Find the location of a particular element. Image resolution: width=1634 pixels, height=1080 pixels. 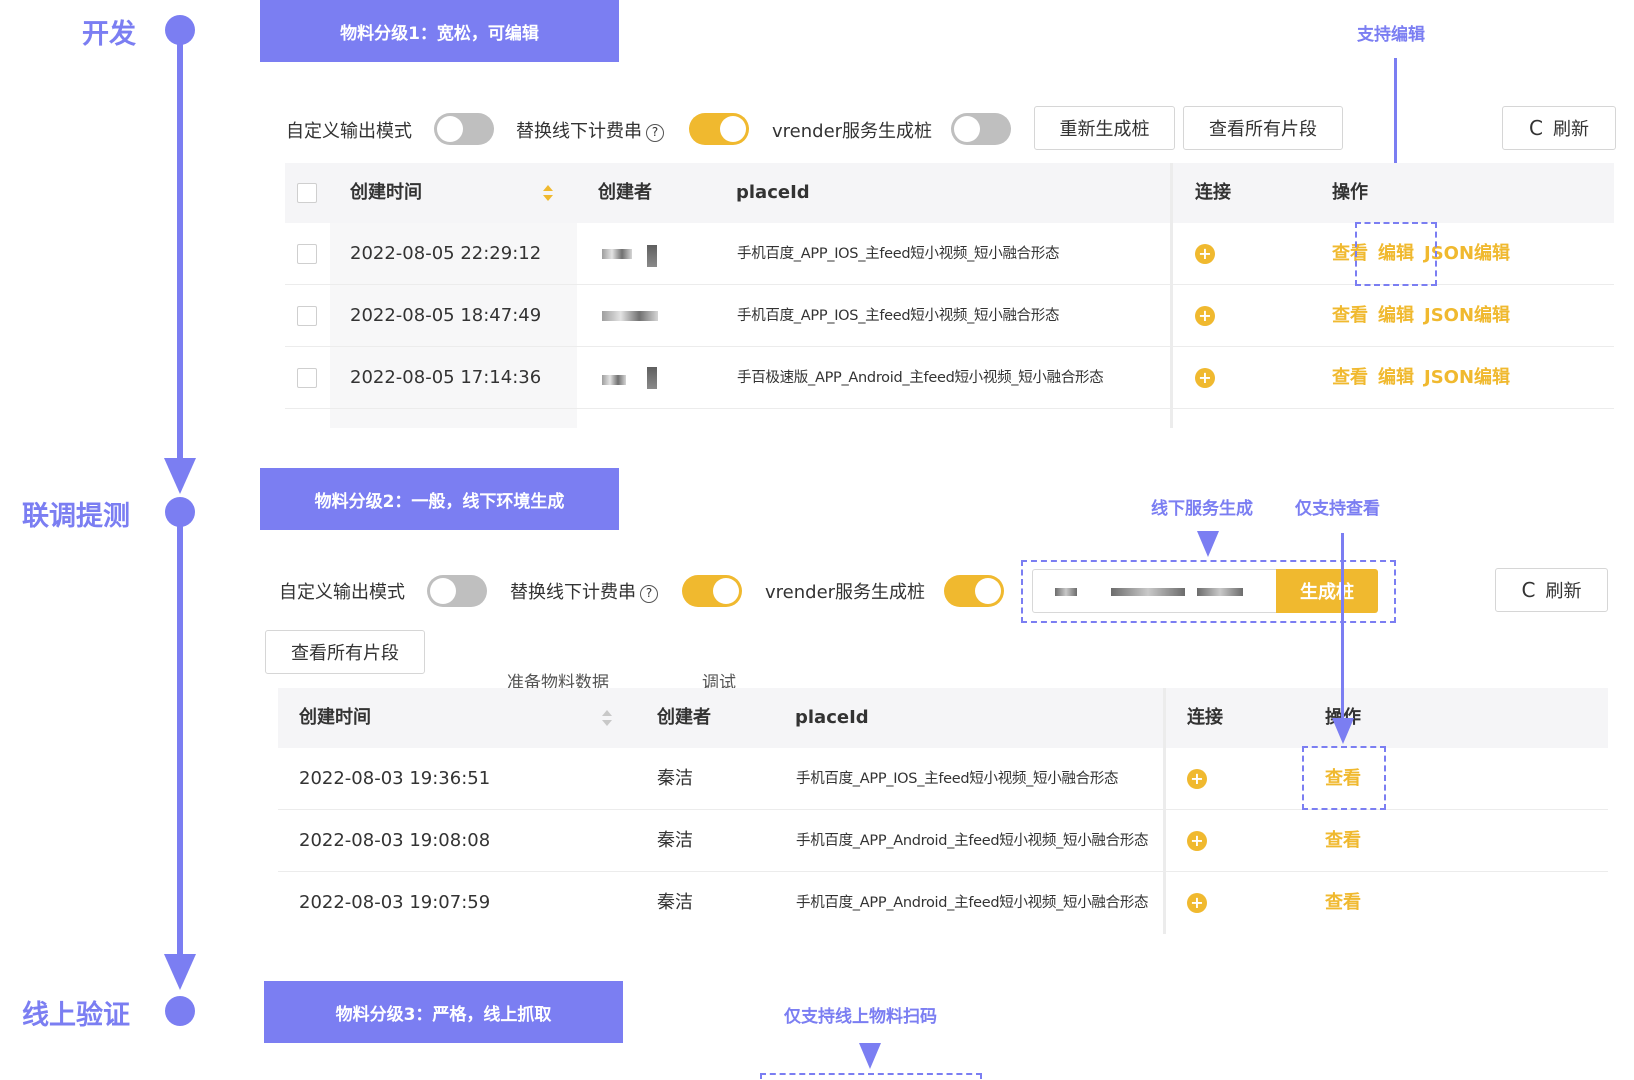

timeline-dot-online is located at coordinates (180, 1011).